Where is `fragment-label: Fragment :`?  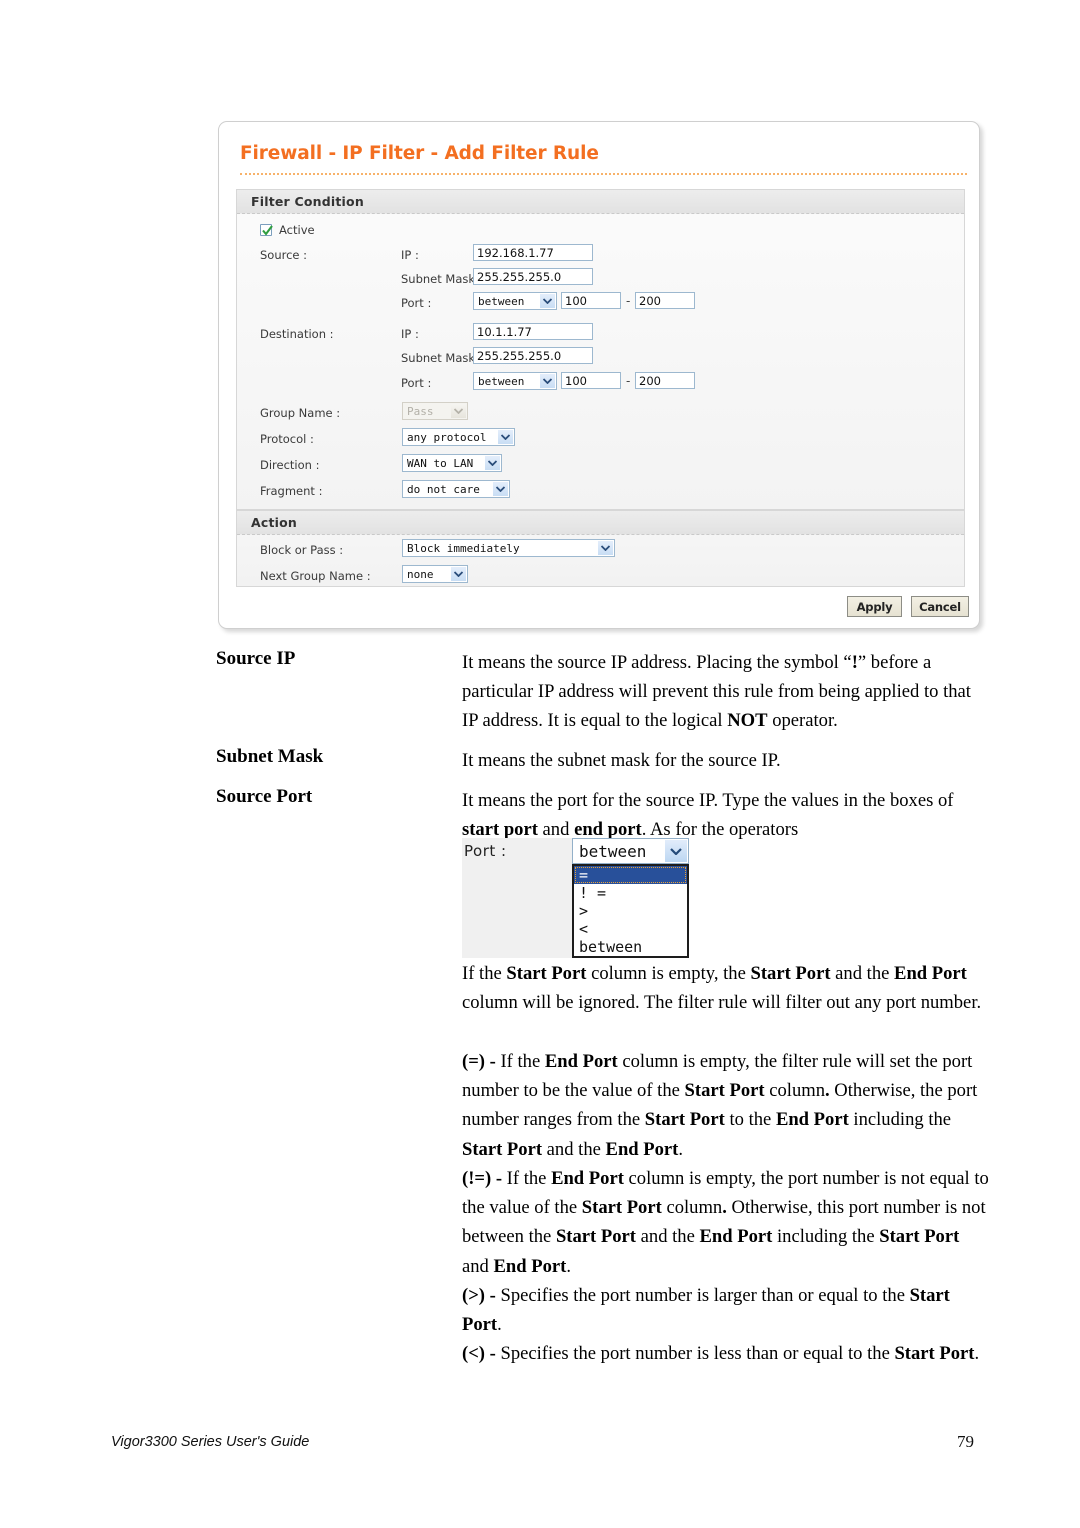 fragment-label: Fragment : is located at coordinates (291, 491).